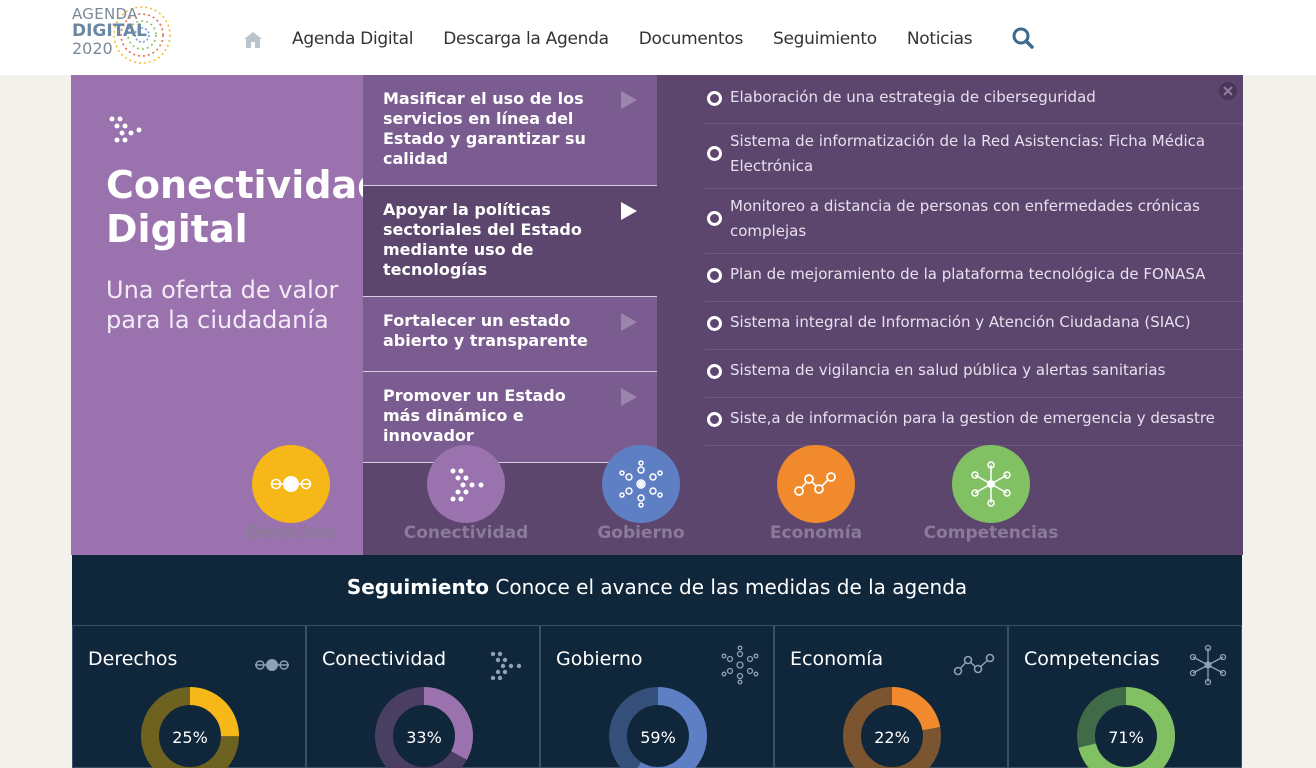 Image resolution: width=1316 pixels, height=768 pixels. What do you see at coordinates (253, 40) in the screenshot?
I see `home-icon` at bounding box center [253, 40].